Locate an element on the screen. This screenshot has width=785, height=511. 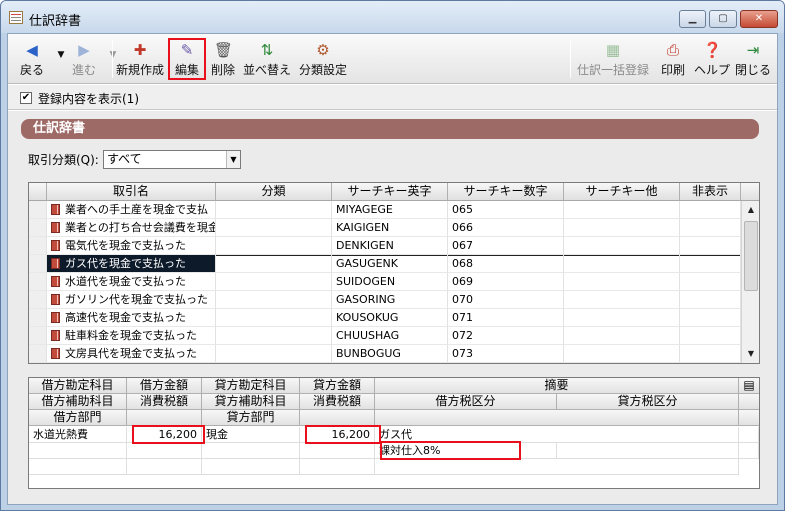
credit-sub-account-cell is located at coordinates (251, 451).